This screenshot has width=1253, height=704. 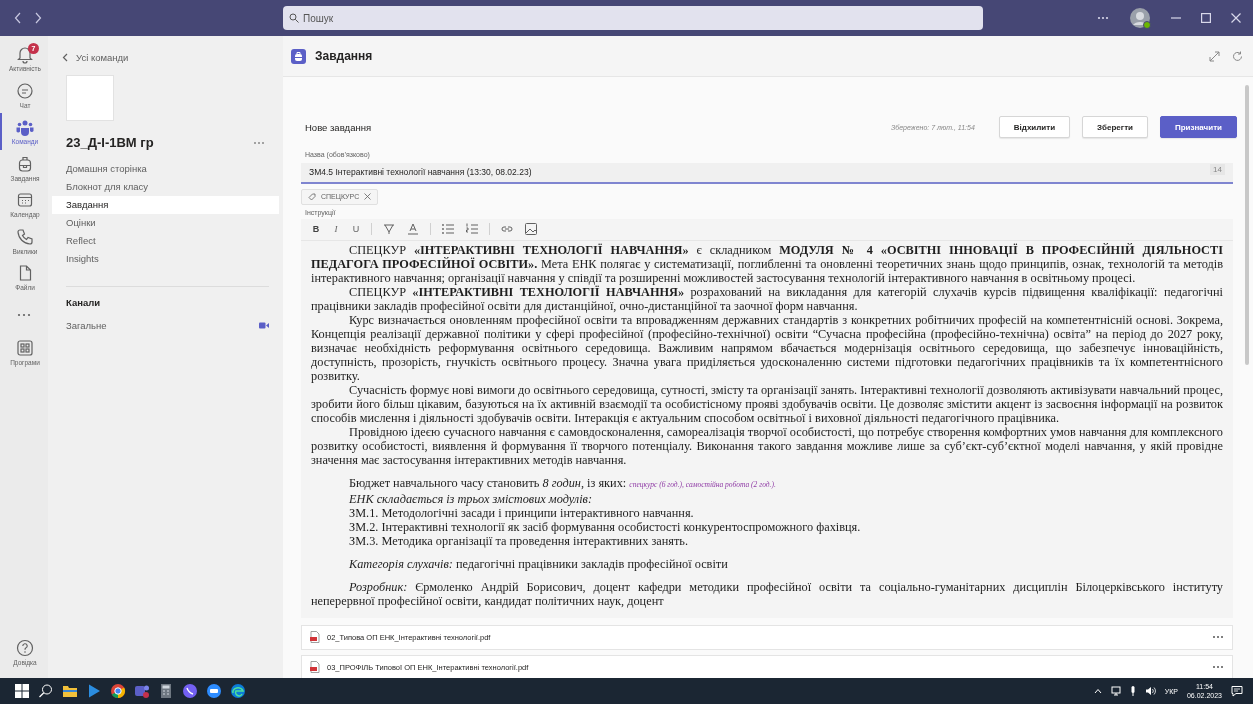 What do you see at coordinates (1115, 691) in the screenshot?
I see `network-icon` at bounding box center [1115, 691].